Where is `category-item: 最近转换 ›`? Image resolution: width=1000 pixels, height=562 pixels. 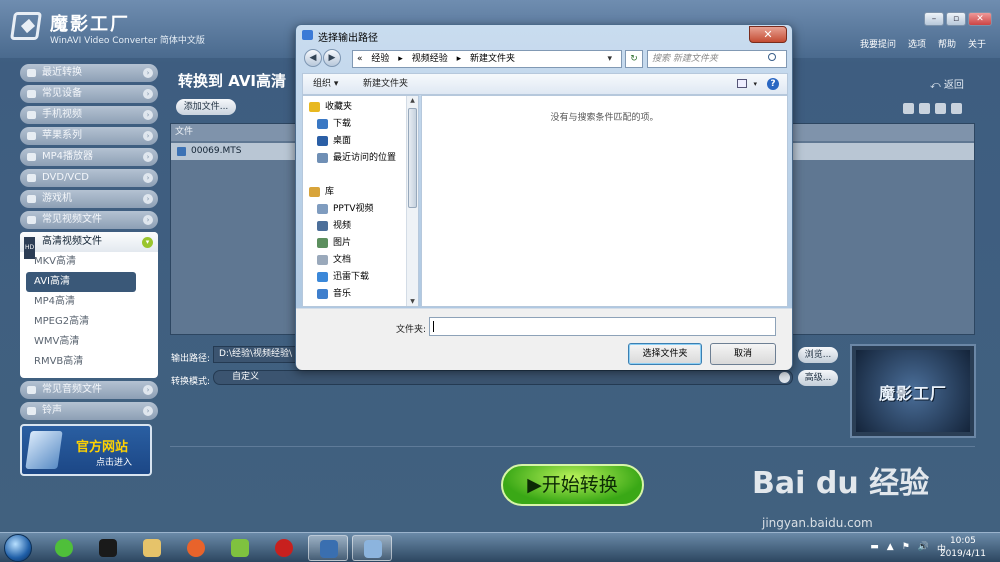 category-item: 最近转换 › is located at coordinates (89, 73).